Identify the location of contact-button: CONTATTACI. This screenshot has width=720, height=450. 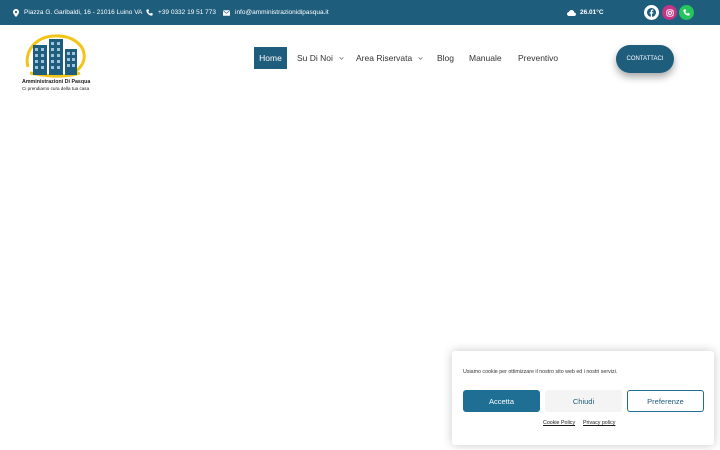
(645, 59).